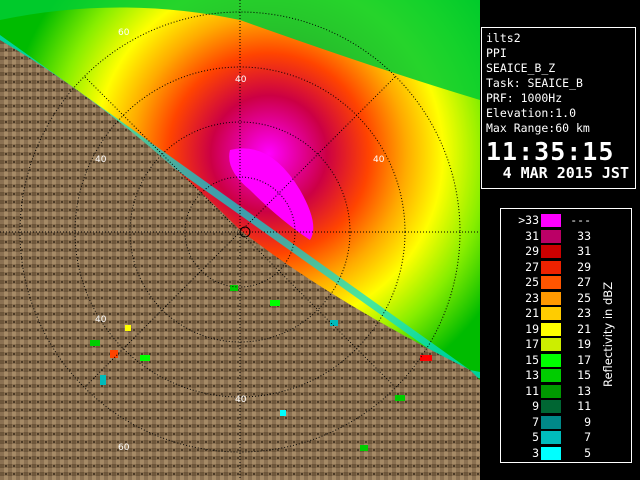 The width and height of the screenshot is (640, 480). What do you see at coordinates (532, 235) in the screenshot?
I see `legend-lower-value: 31` at bounding box center [532, 235].